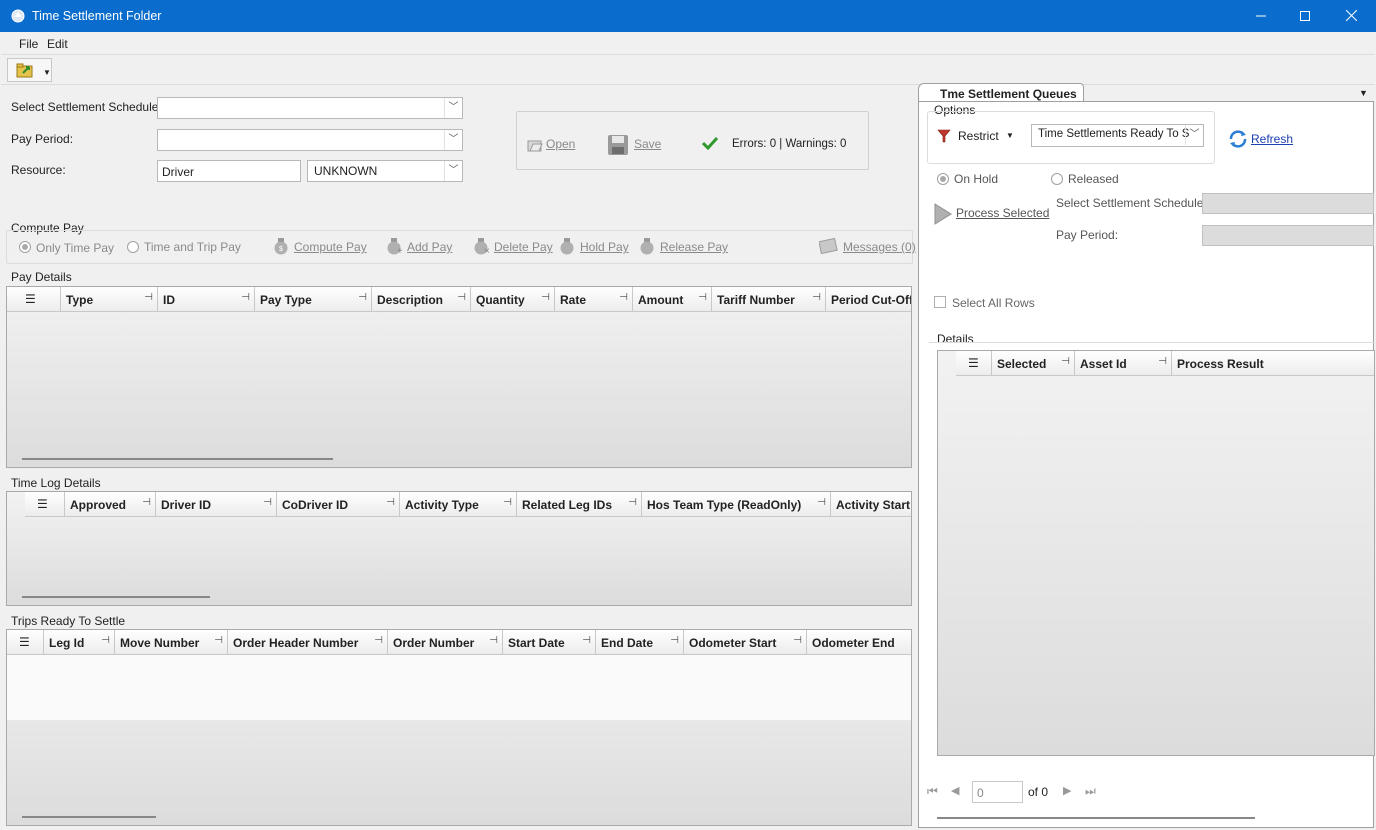  What do you see at coordinates (549, 642) in the screenshot?
I see `col-header: Start Date ⊣` at bounding box center [549, 642].